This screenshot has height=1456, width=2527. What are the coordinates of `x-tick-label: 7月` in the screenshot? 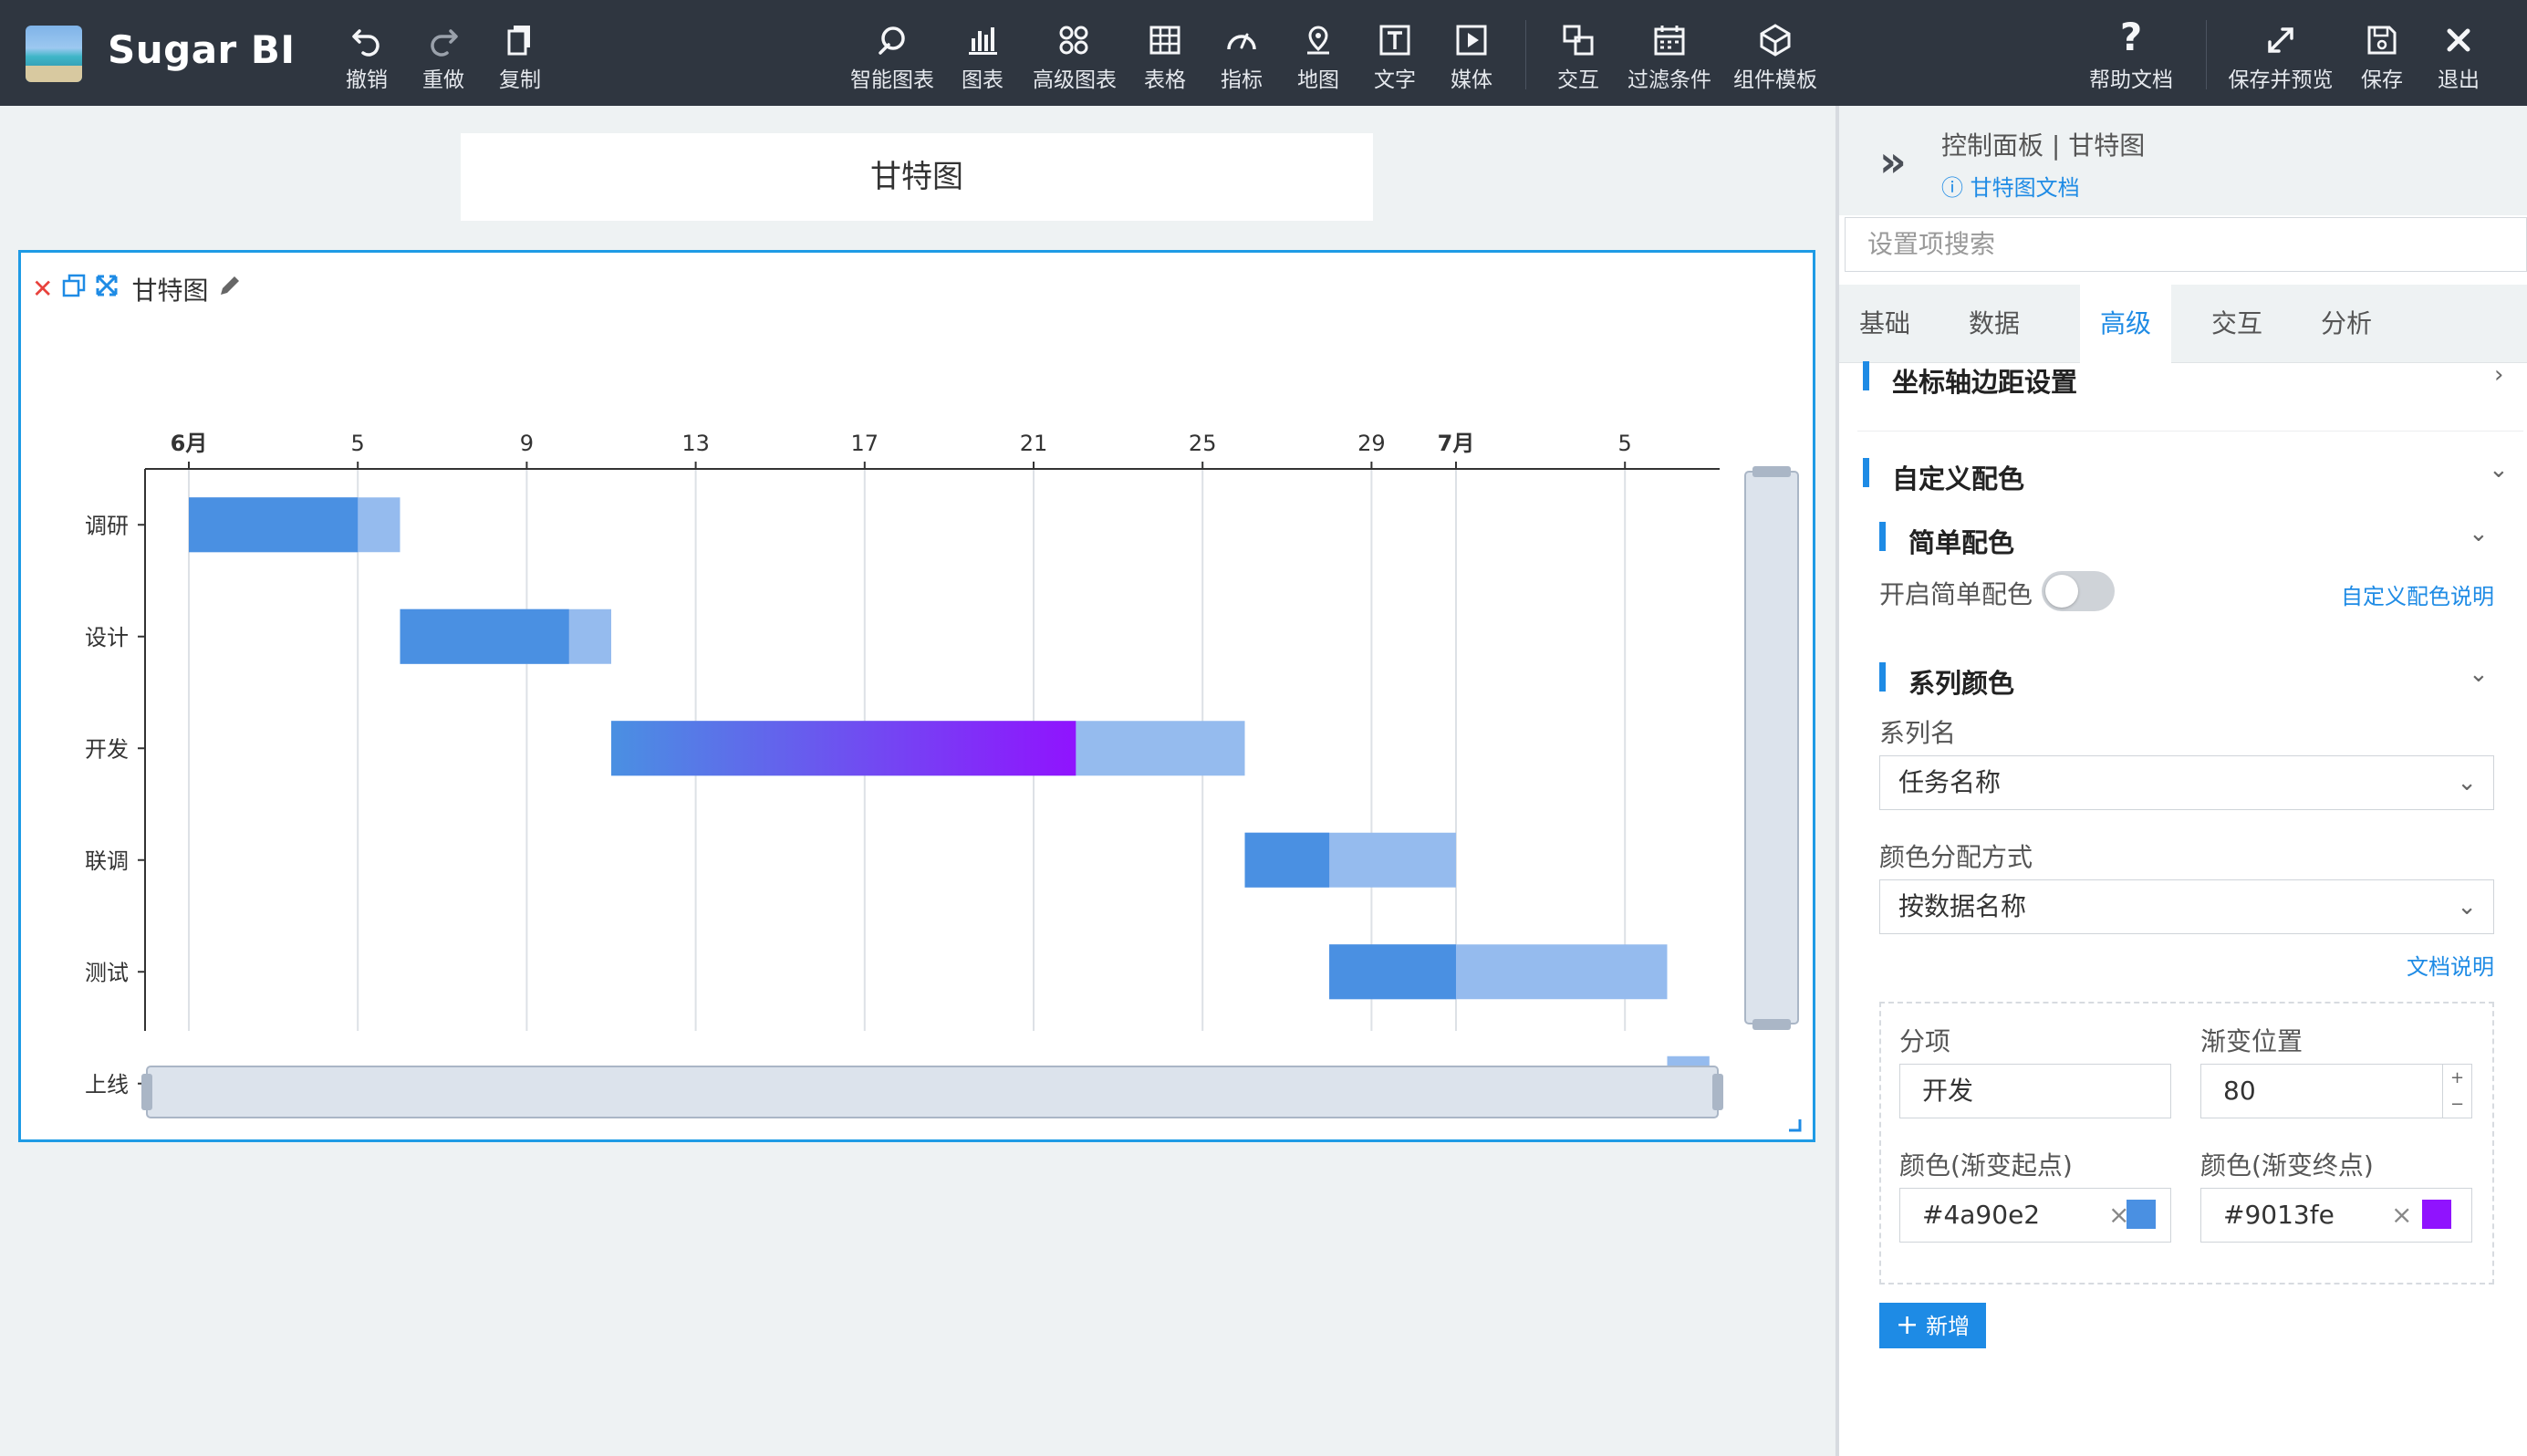 It's located at (1457, 444).